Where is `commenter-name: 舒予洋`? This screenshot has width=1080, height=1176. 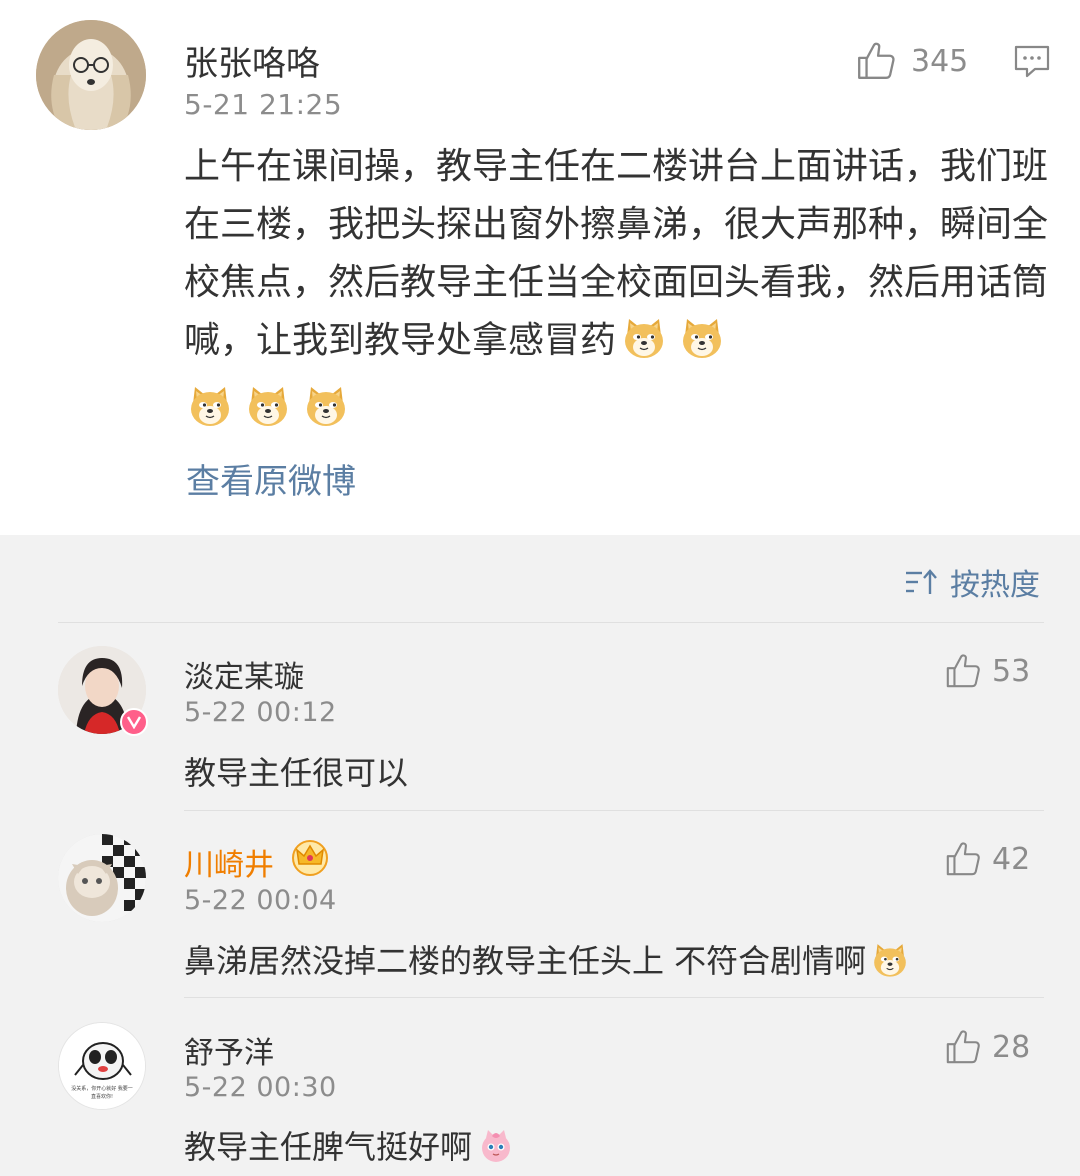
commenter-name: 舒予洋 is located at coordinates (229, 1050).